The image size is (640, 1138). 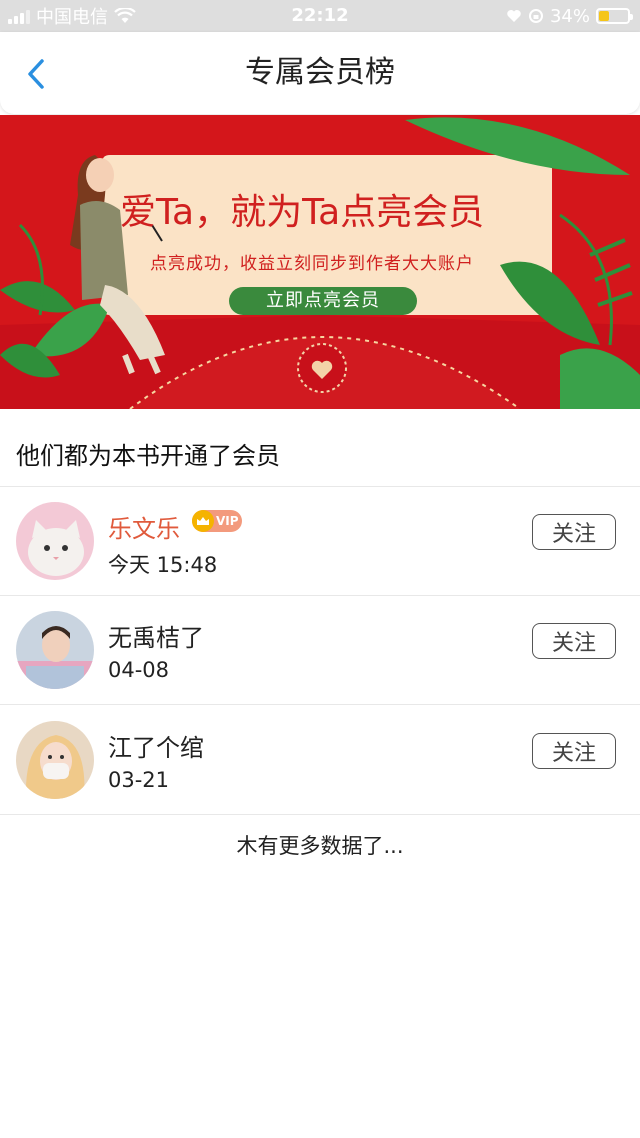 I want to click on member-name: 无禹桔了, so click(x=156, y=635).